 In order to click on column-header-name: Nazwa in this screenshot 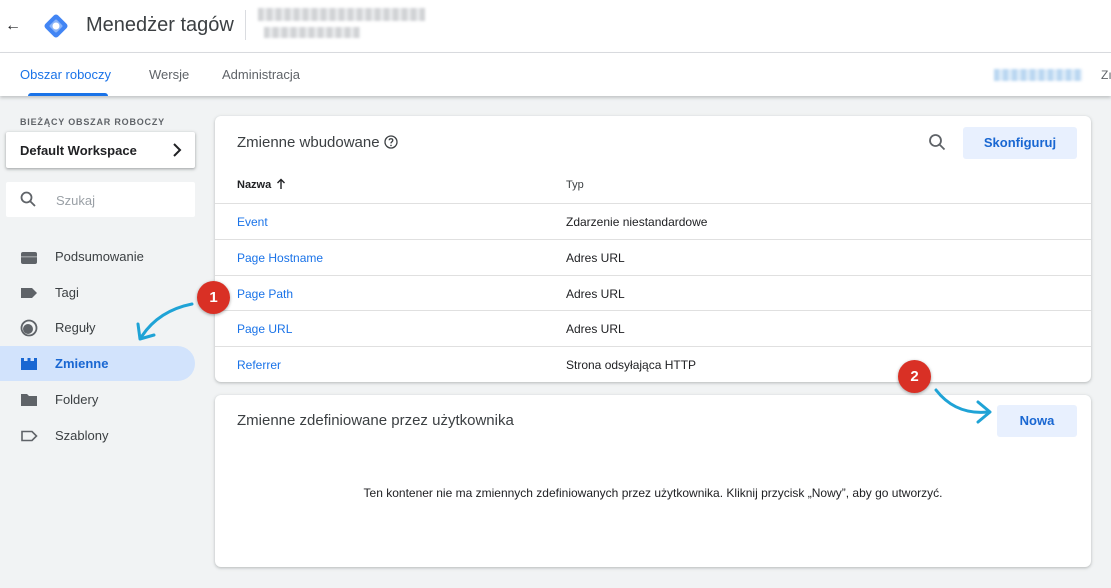, I will do `click(254, 185)`.